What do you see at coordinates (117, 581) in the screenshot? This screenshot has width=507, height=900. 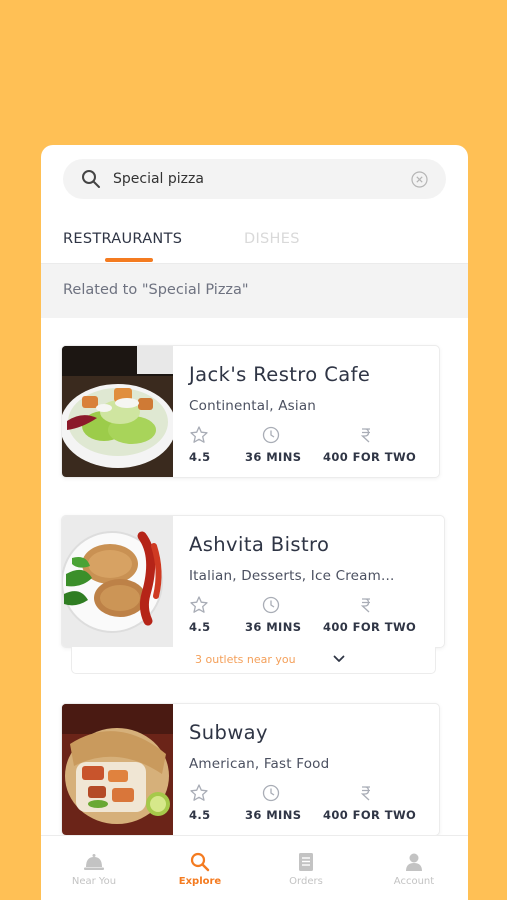 I see `cutlet-photo` at bounding box center [117, 581].